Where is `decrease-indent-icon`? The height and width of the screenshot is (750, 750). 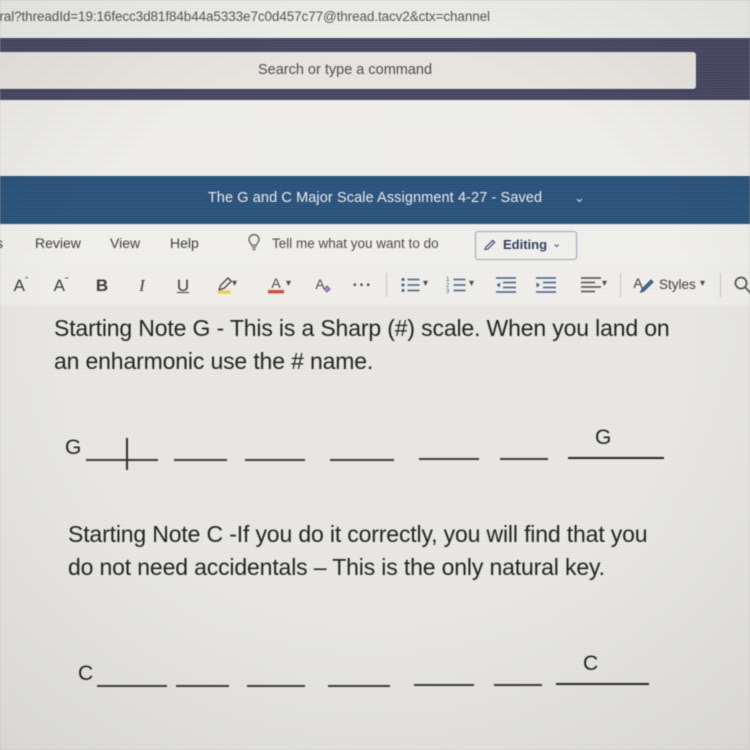 decrease-indent-icon is located at coordinates (506, 285).